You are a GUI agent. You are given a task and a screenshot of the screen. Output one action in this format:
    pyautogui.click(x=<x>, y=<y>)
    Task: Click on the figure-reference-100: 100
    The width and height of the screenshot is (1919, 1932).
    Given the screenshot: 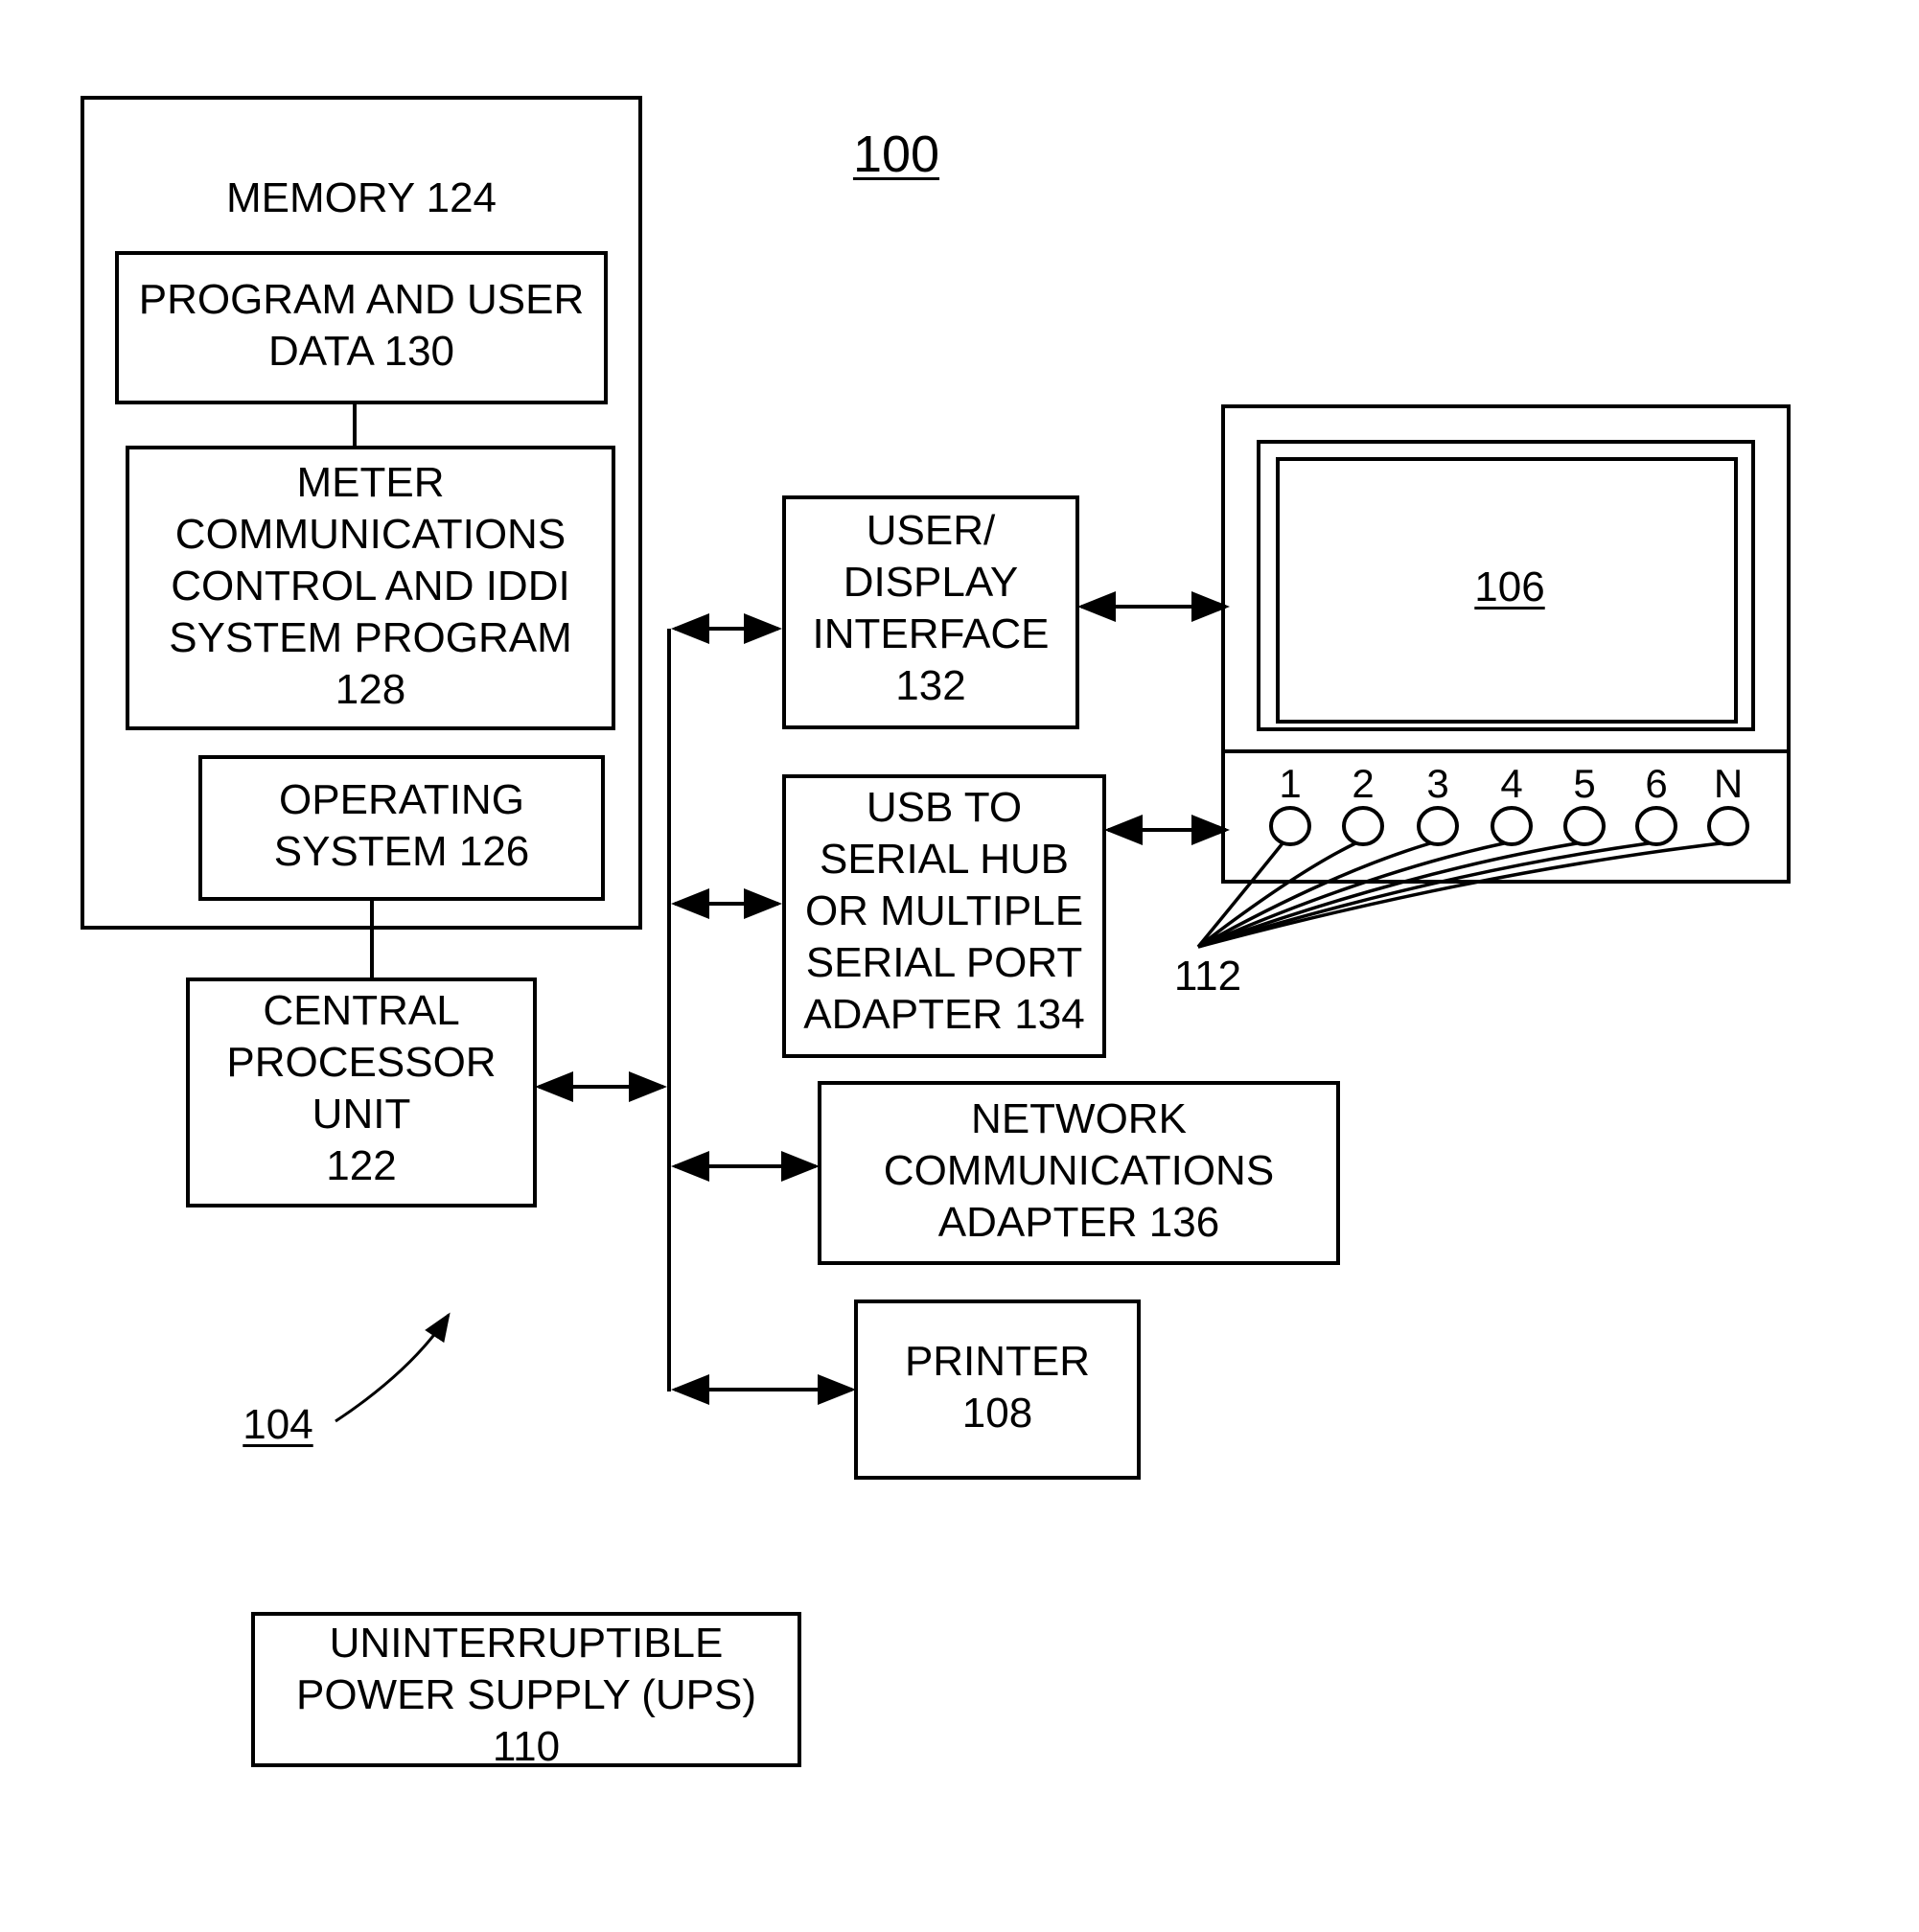 What is the action you would take?
    pyautogui.click(x=896, y=154)
    